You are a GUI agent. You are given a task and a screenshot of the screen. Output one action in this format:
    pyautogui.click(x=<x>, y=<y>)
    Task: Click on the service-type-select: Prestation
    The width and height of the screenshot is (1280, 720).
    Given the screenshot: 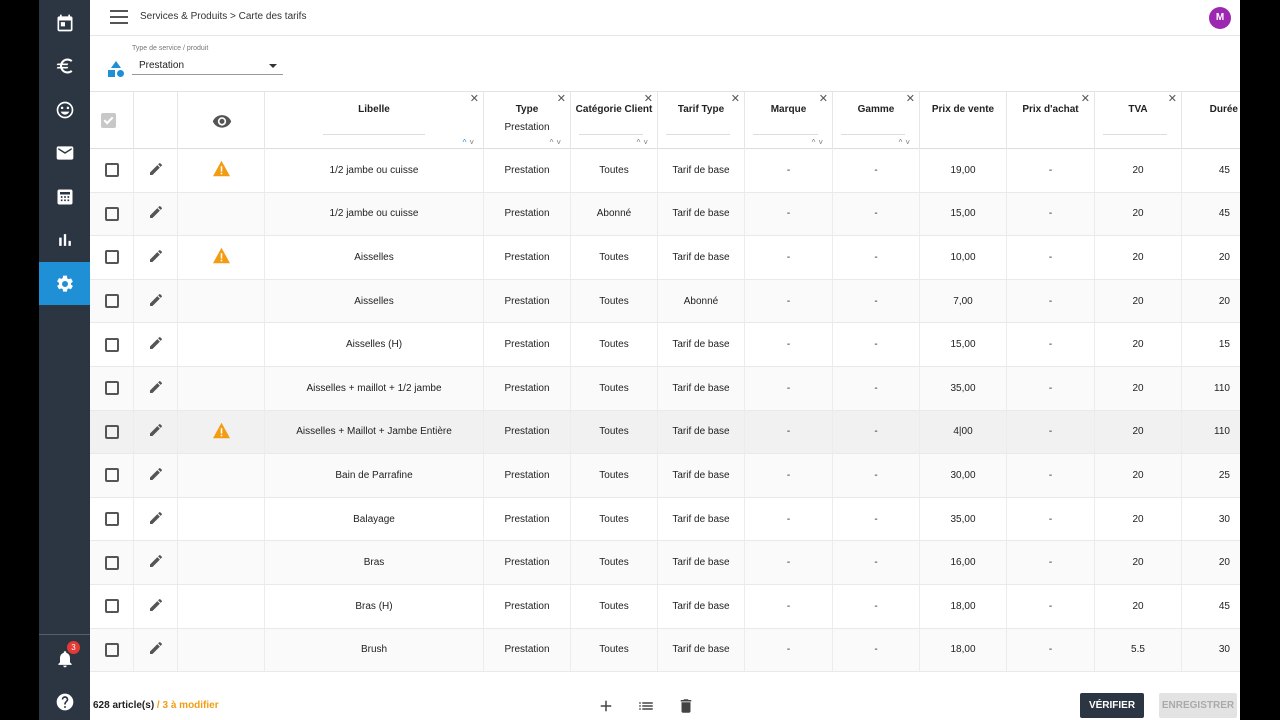 What is the action you would take?
    pyautogui.click(x=207, y=66)
    